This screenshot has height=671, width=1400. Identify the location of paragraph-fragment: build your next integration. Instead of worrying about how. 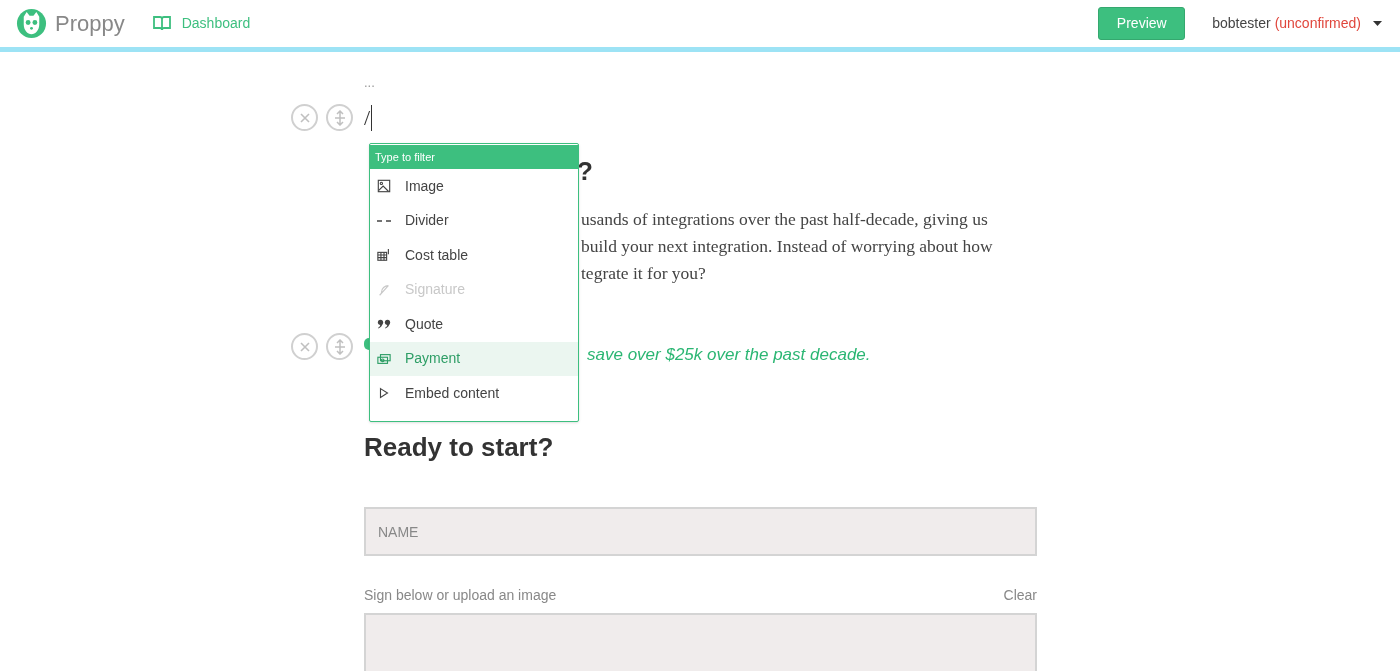
(787, 247).